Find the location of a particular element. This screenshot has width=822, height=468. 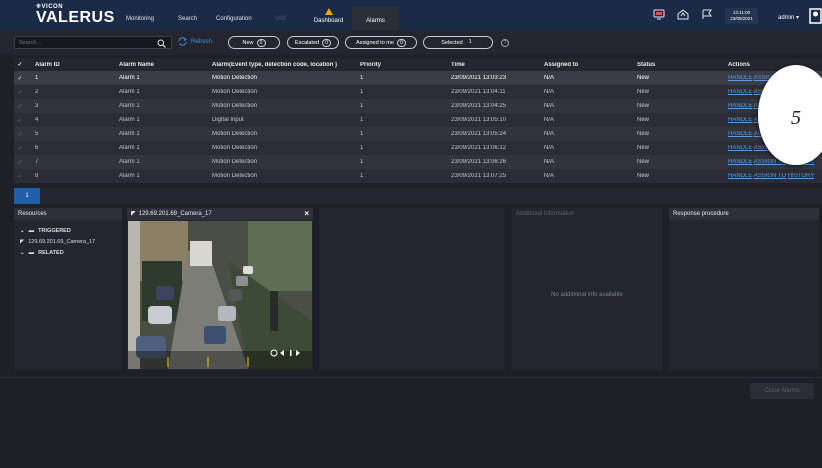

col-assigned-to: Assigned to is located at coordinates (590, 65).